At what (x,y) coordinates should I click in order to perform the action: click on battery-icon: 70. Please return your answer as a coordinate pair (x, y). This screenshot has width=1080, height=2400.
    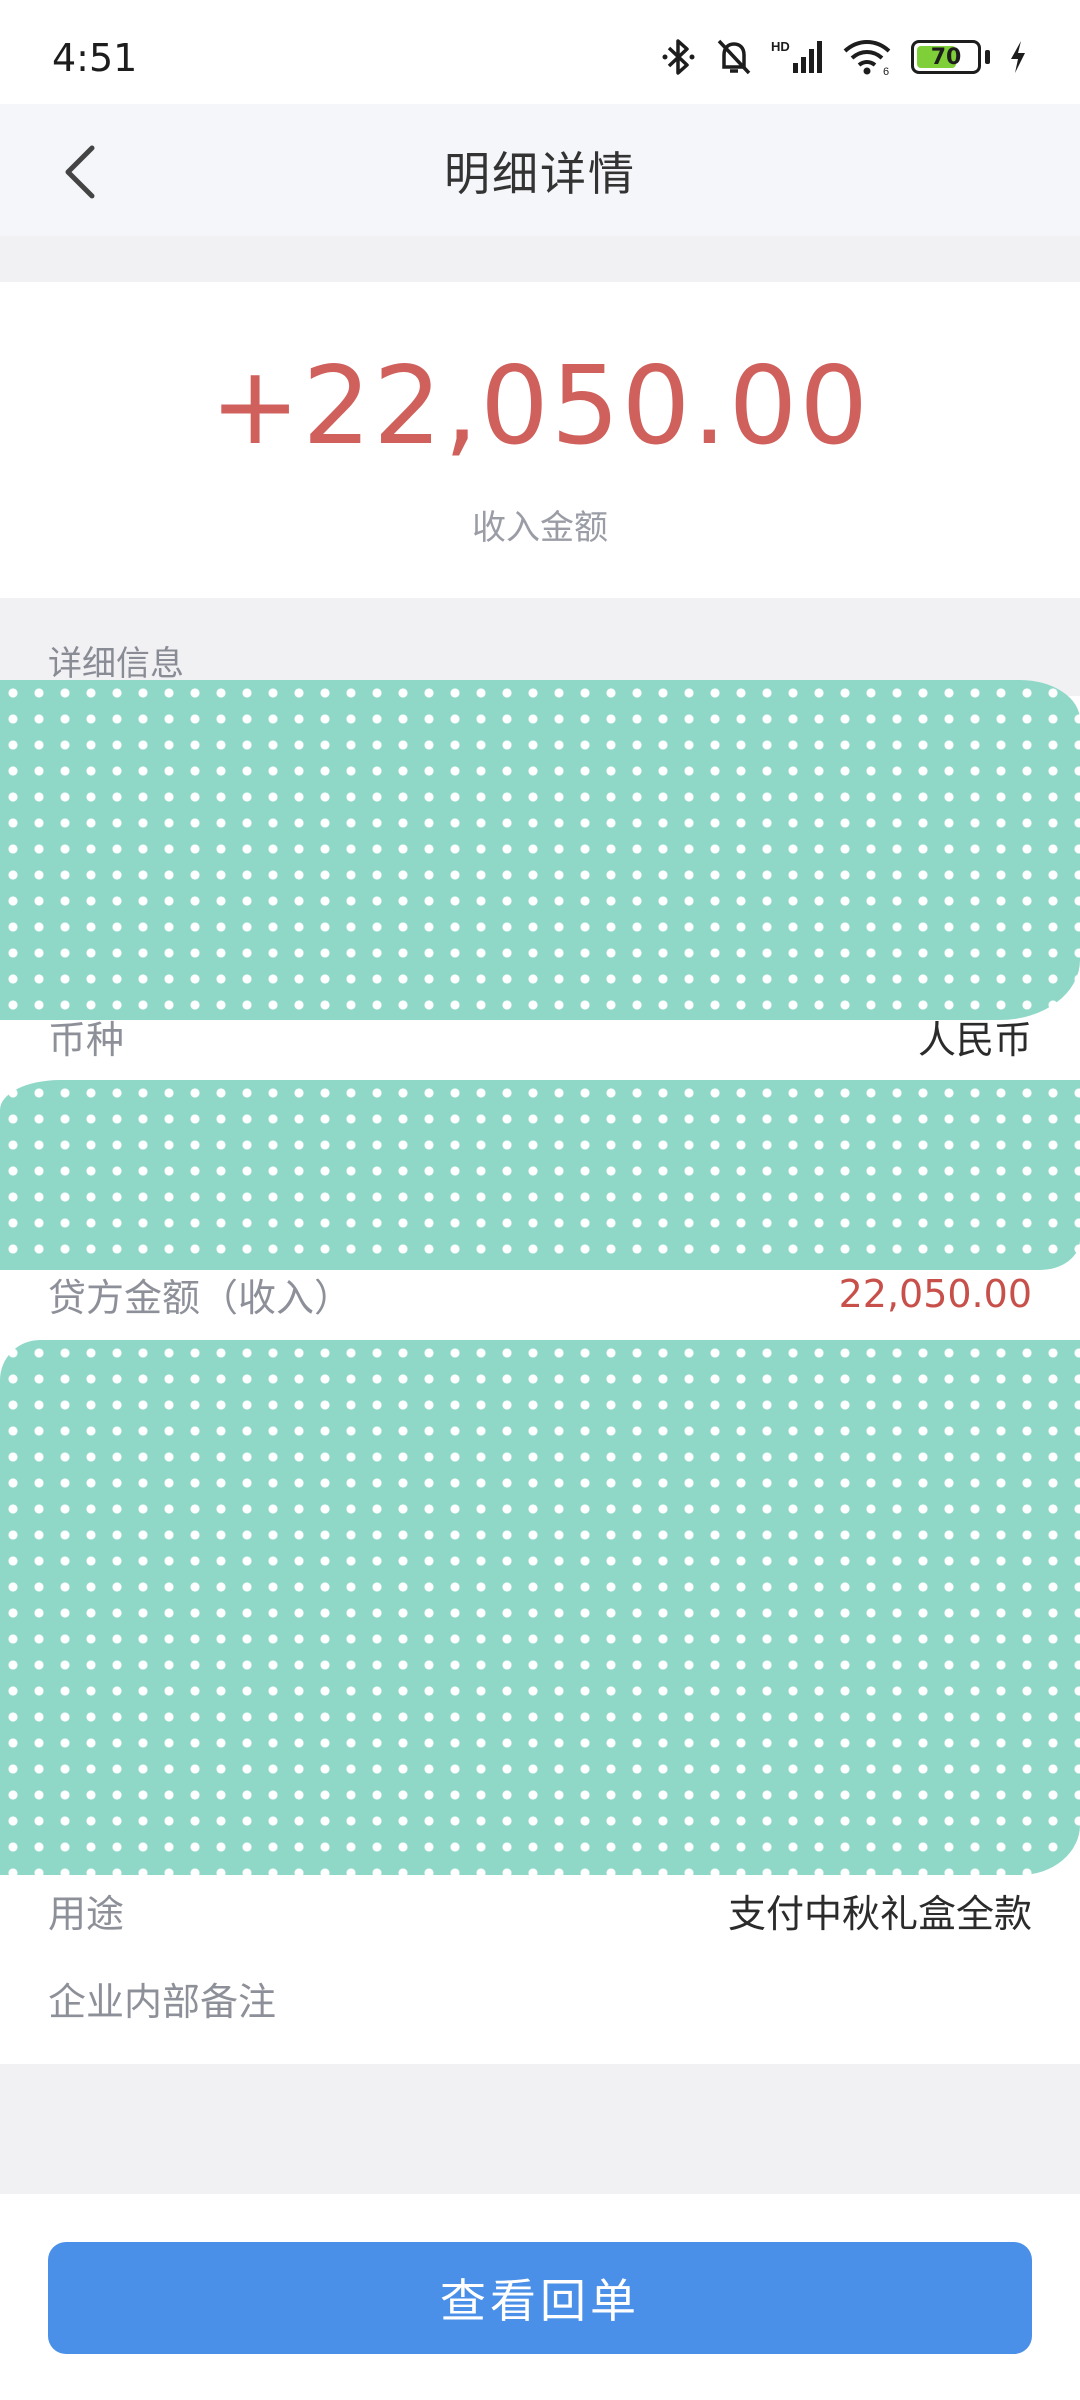
    Looking at the image, I should click on (946, 57).